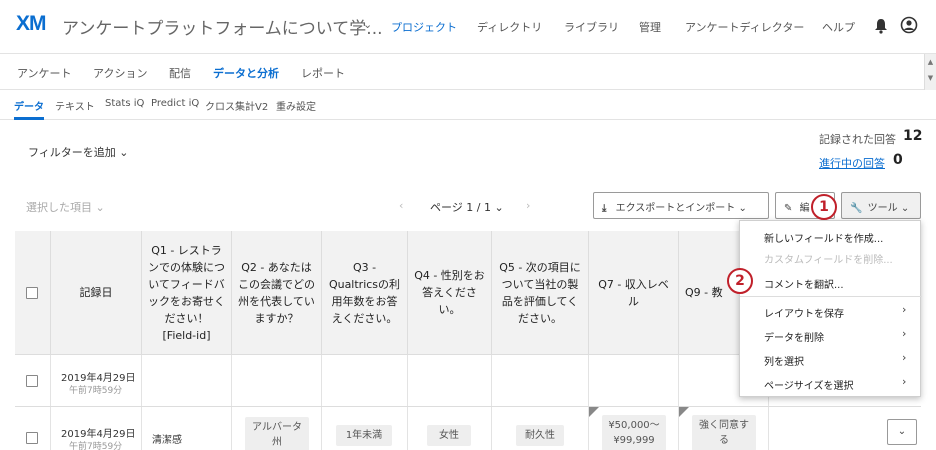 The height and width of the screenshot is (450, 936). What do you see at coordinates (424, 27) in the screenshot?
I see `nav-projects: プロジェクト` at bounding box center [424, 27].